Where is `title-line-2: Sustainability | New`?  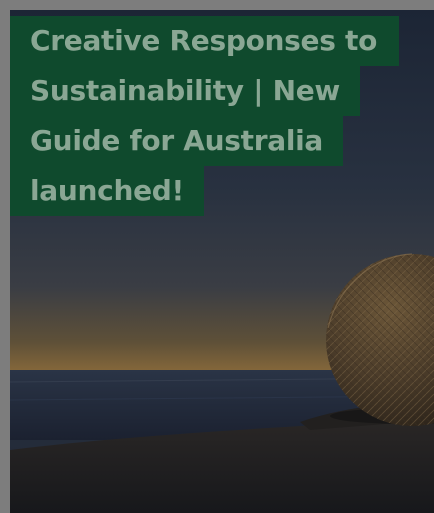
title-line-2: Sustainability | New is located at coordinates (185, 91).